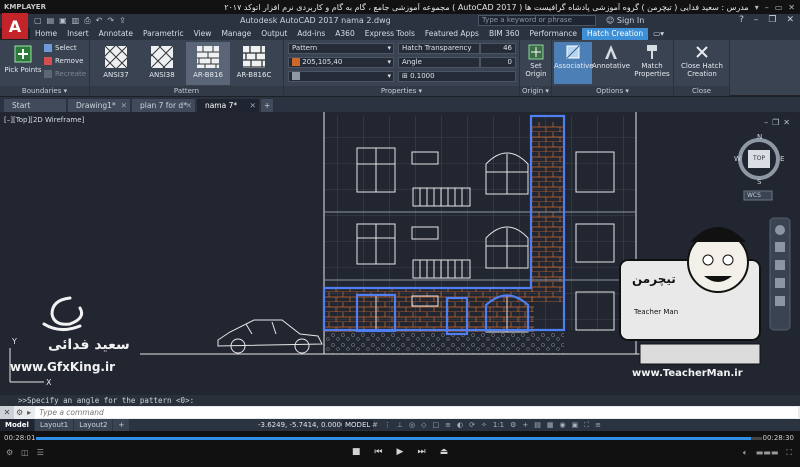 This screenshot has height=467, width=800. Describe the element at coordinates (208, 63) in the screenshot. I see `pattern-swatch-ar-b816: AR-B816` at that location.